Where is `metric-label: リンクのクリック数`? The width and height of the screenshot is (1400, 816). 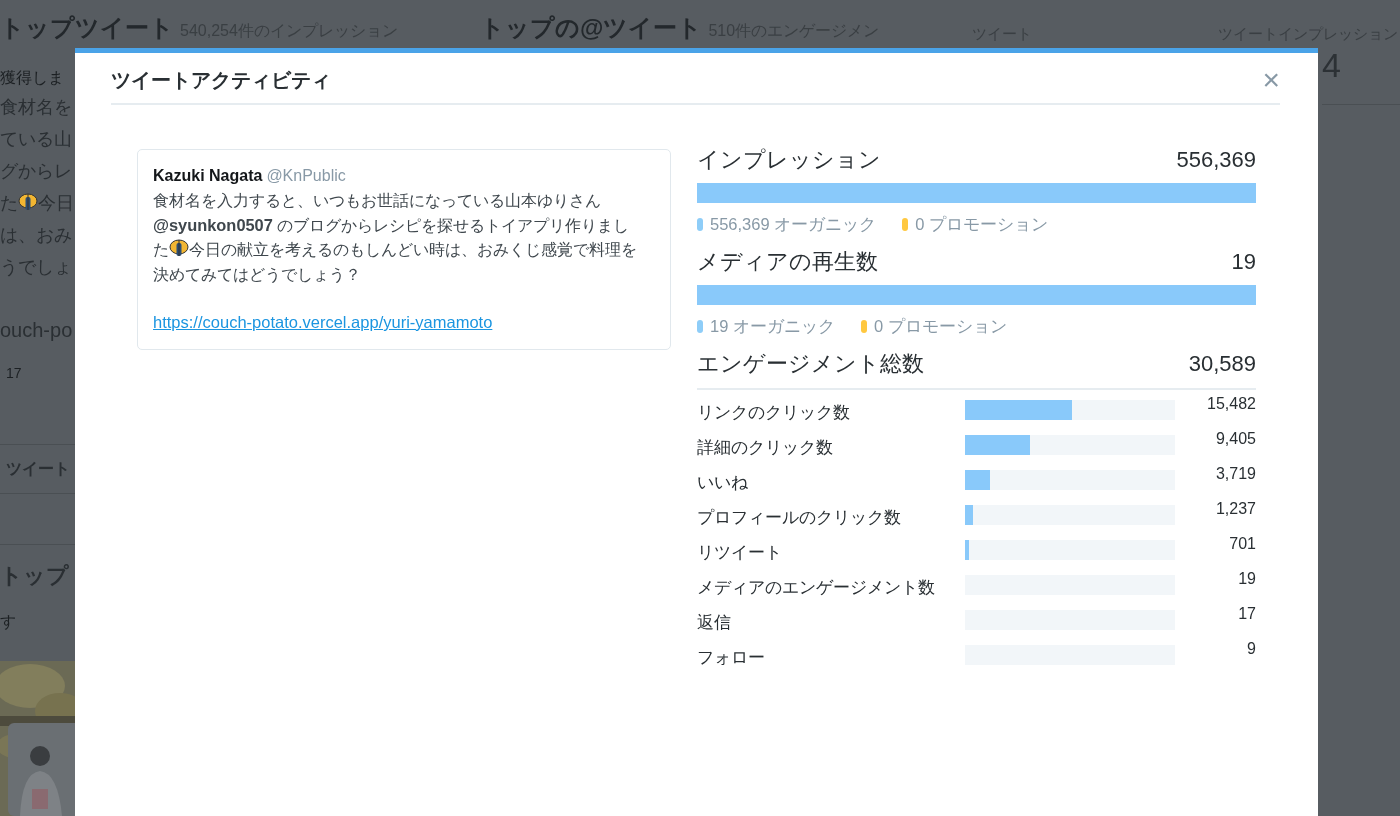
metric-label: リンクのクリック数 is located at coordinates (774, 412).